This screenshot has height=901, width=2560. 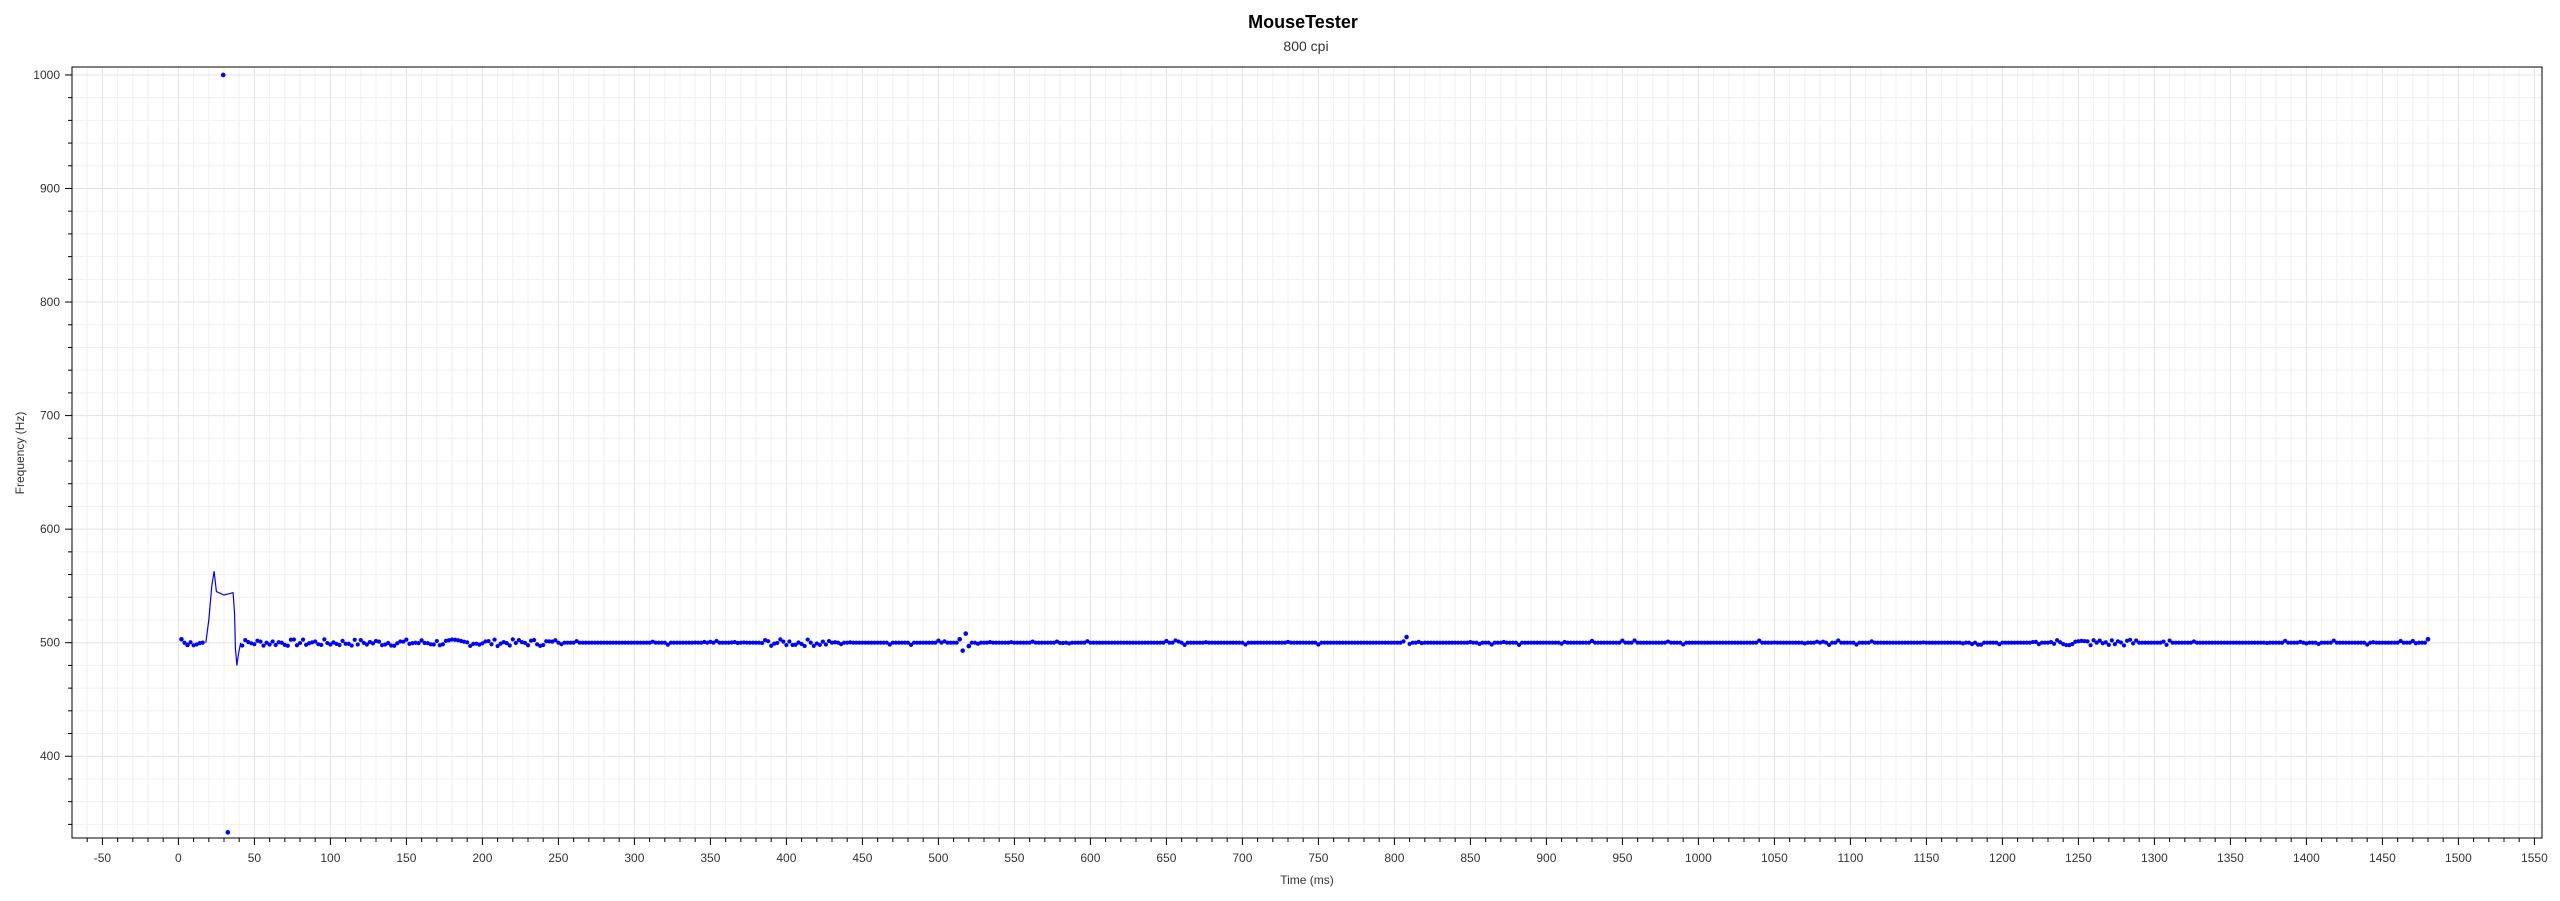 What do you see at coordinates (1926, 858) in the screenshot?
I see `x-tick-label: 1150` at bounding box center [1926, 858].